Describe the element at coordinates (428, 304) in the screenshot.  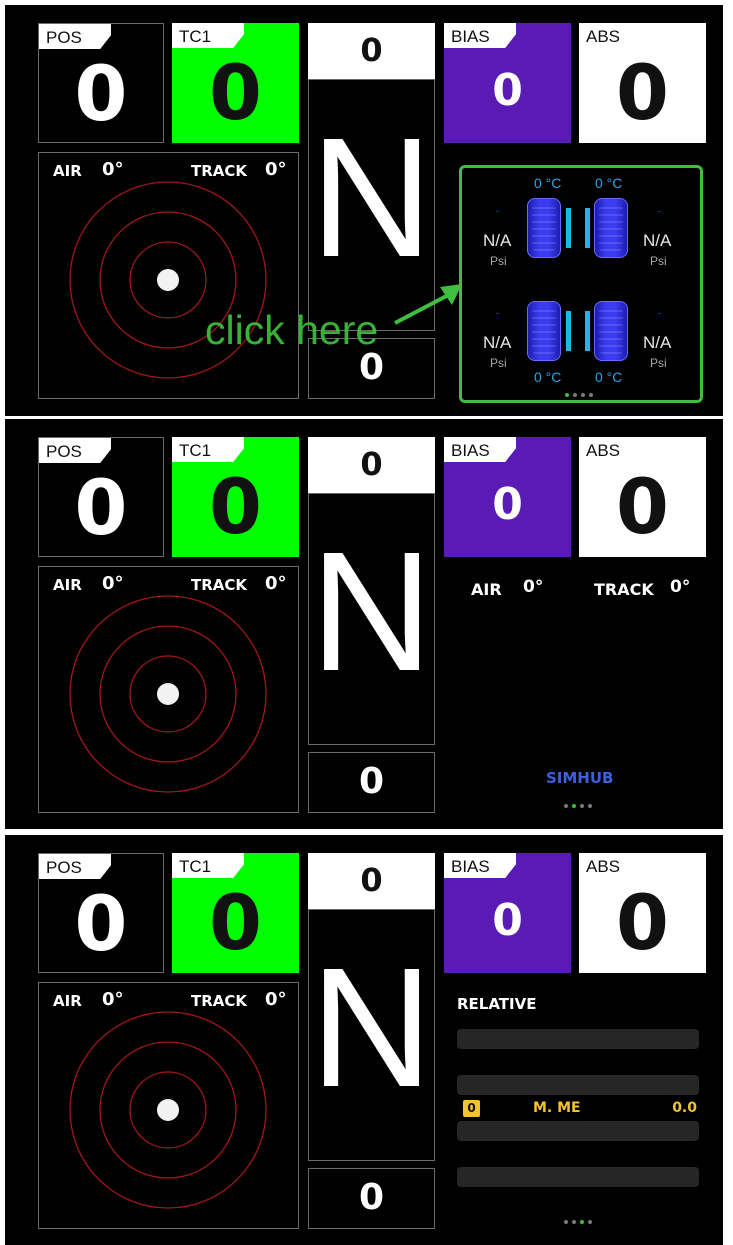
I see `annotation-arrow-icon` at that location.